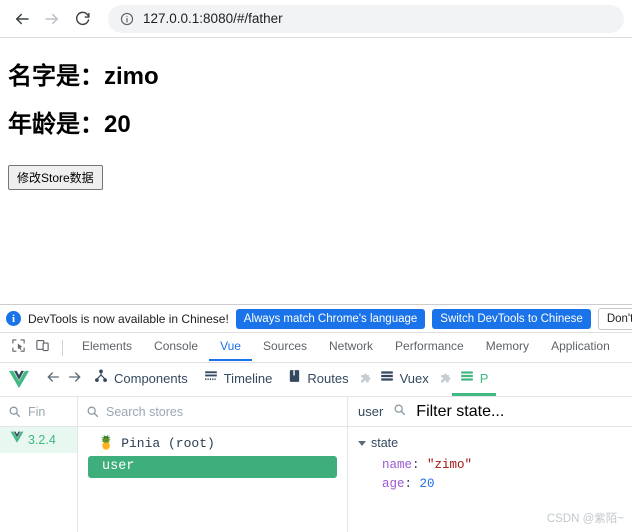 The width and height of the screenshot is (632, 532). What do you see at coordinates (450, 465) in the screenshot?
I see `property-value: "zimo"` at bounding box center [450, 465].